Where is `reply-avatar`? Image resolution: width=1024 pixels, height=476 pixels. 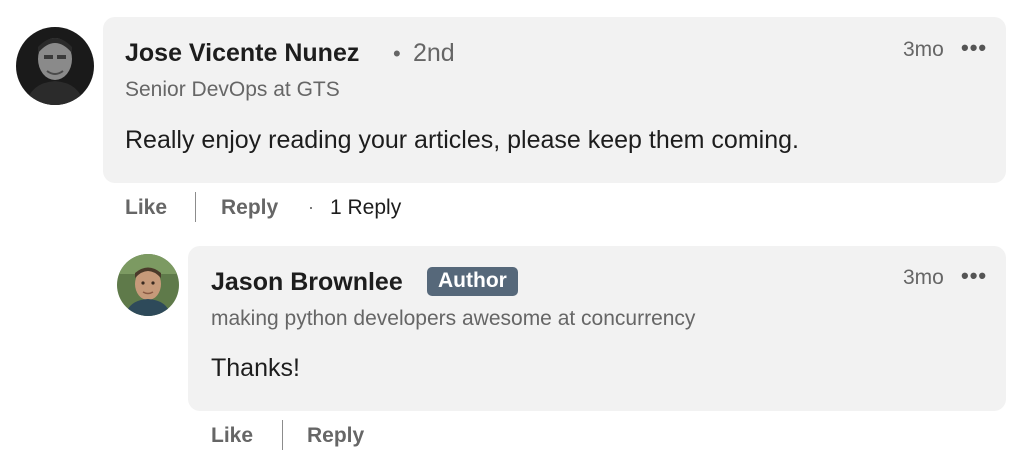 reply-avatar is located at coordinates (148, 285).